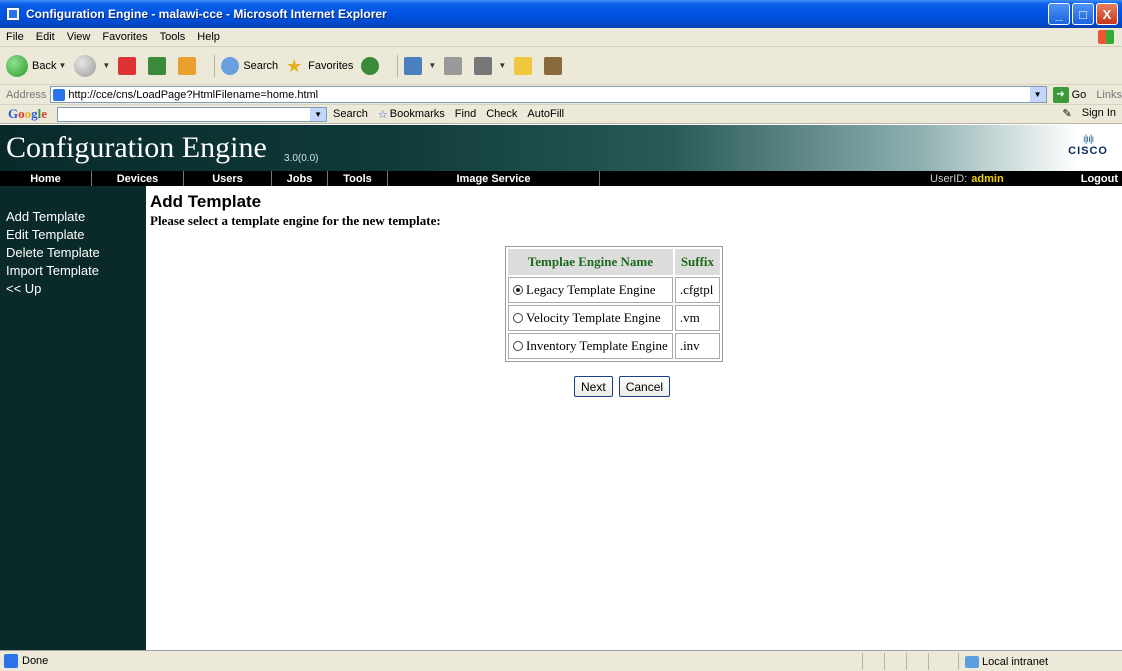 This screenshot has width=1122, height=671. I want to click on menu-favorites: Favorites, so click(124, 37).